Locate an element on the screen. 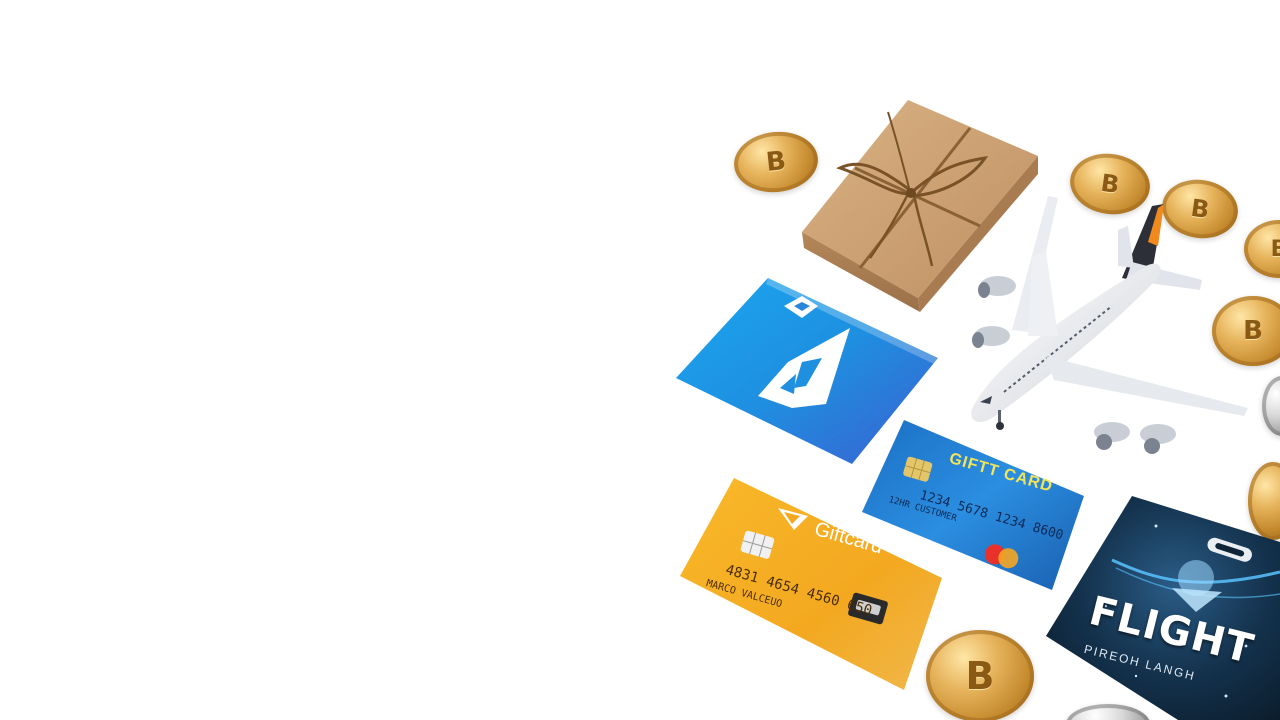  bitcoin-coin: B is located at coordinates (980, 675).